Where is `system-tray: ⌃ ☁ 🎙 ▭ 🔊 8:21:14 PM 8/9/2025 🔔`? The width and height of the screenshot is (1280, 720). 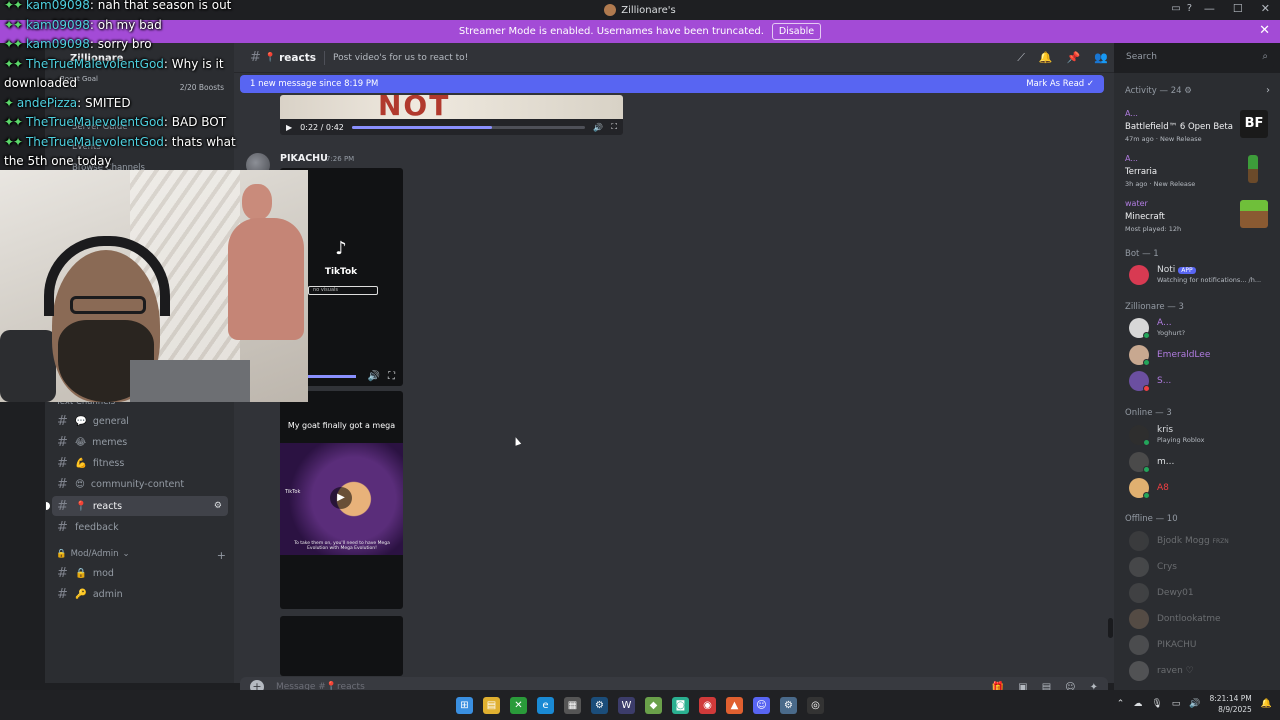
system-tray: ⌃ ☁ 🎙 ▭ 🔊 8:21:14 PM 8/9/2025 🔔 is located at coordinates (1194, 704).